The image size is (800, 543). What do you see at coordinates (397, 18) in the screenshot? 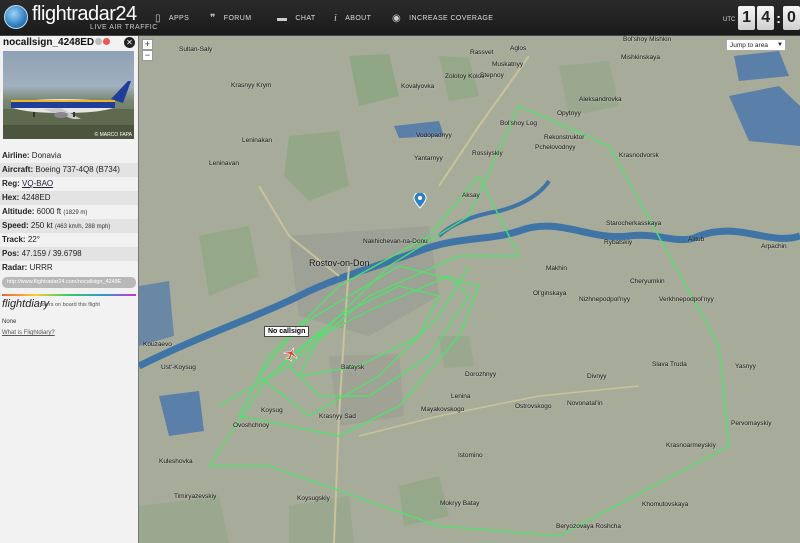
I see `eye-icon: ◉` at bounding box center [397, 18].